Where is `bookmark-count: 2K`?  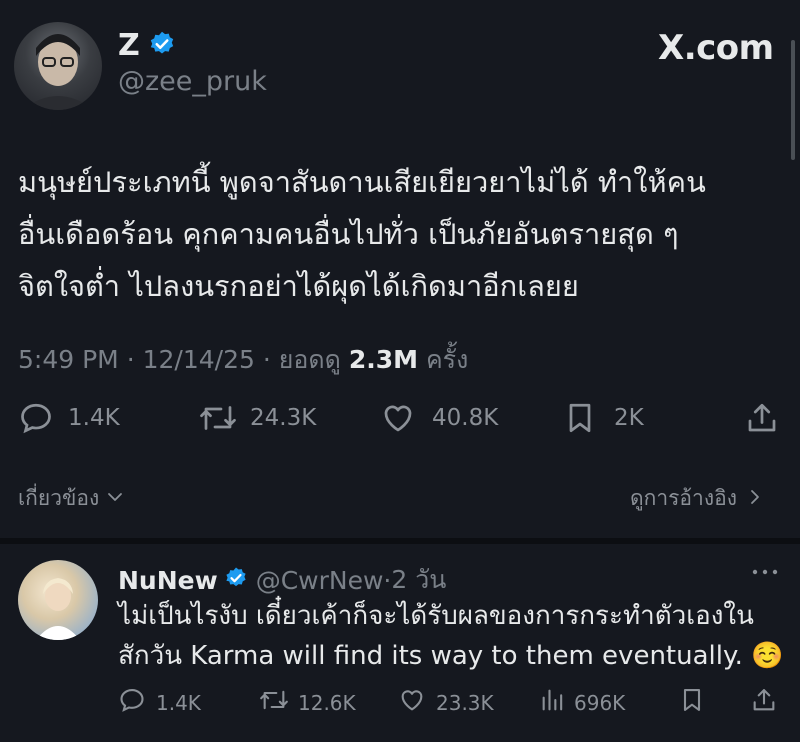
bookmark-count: 2K is located at coordinates (629, 418).